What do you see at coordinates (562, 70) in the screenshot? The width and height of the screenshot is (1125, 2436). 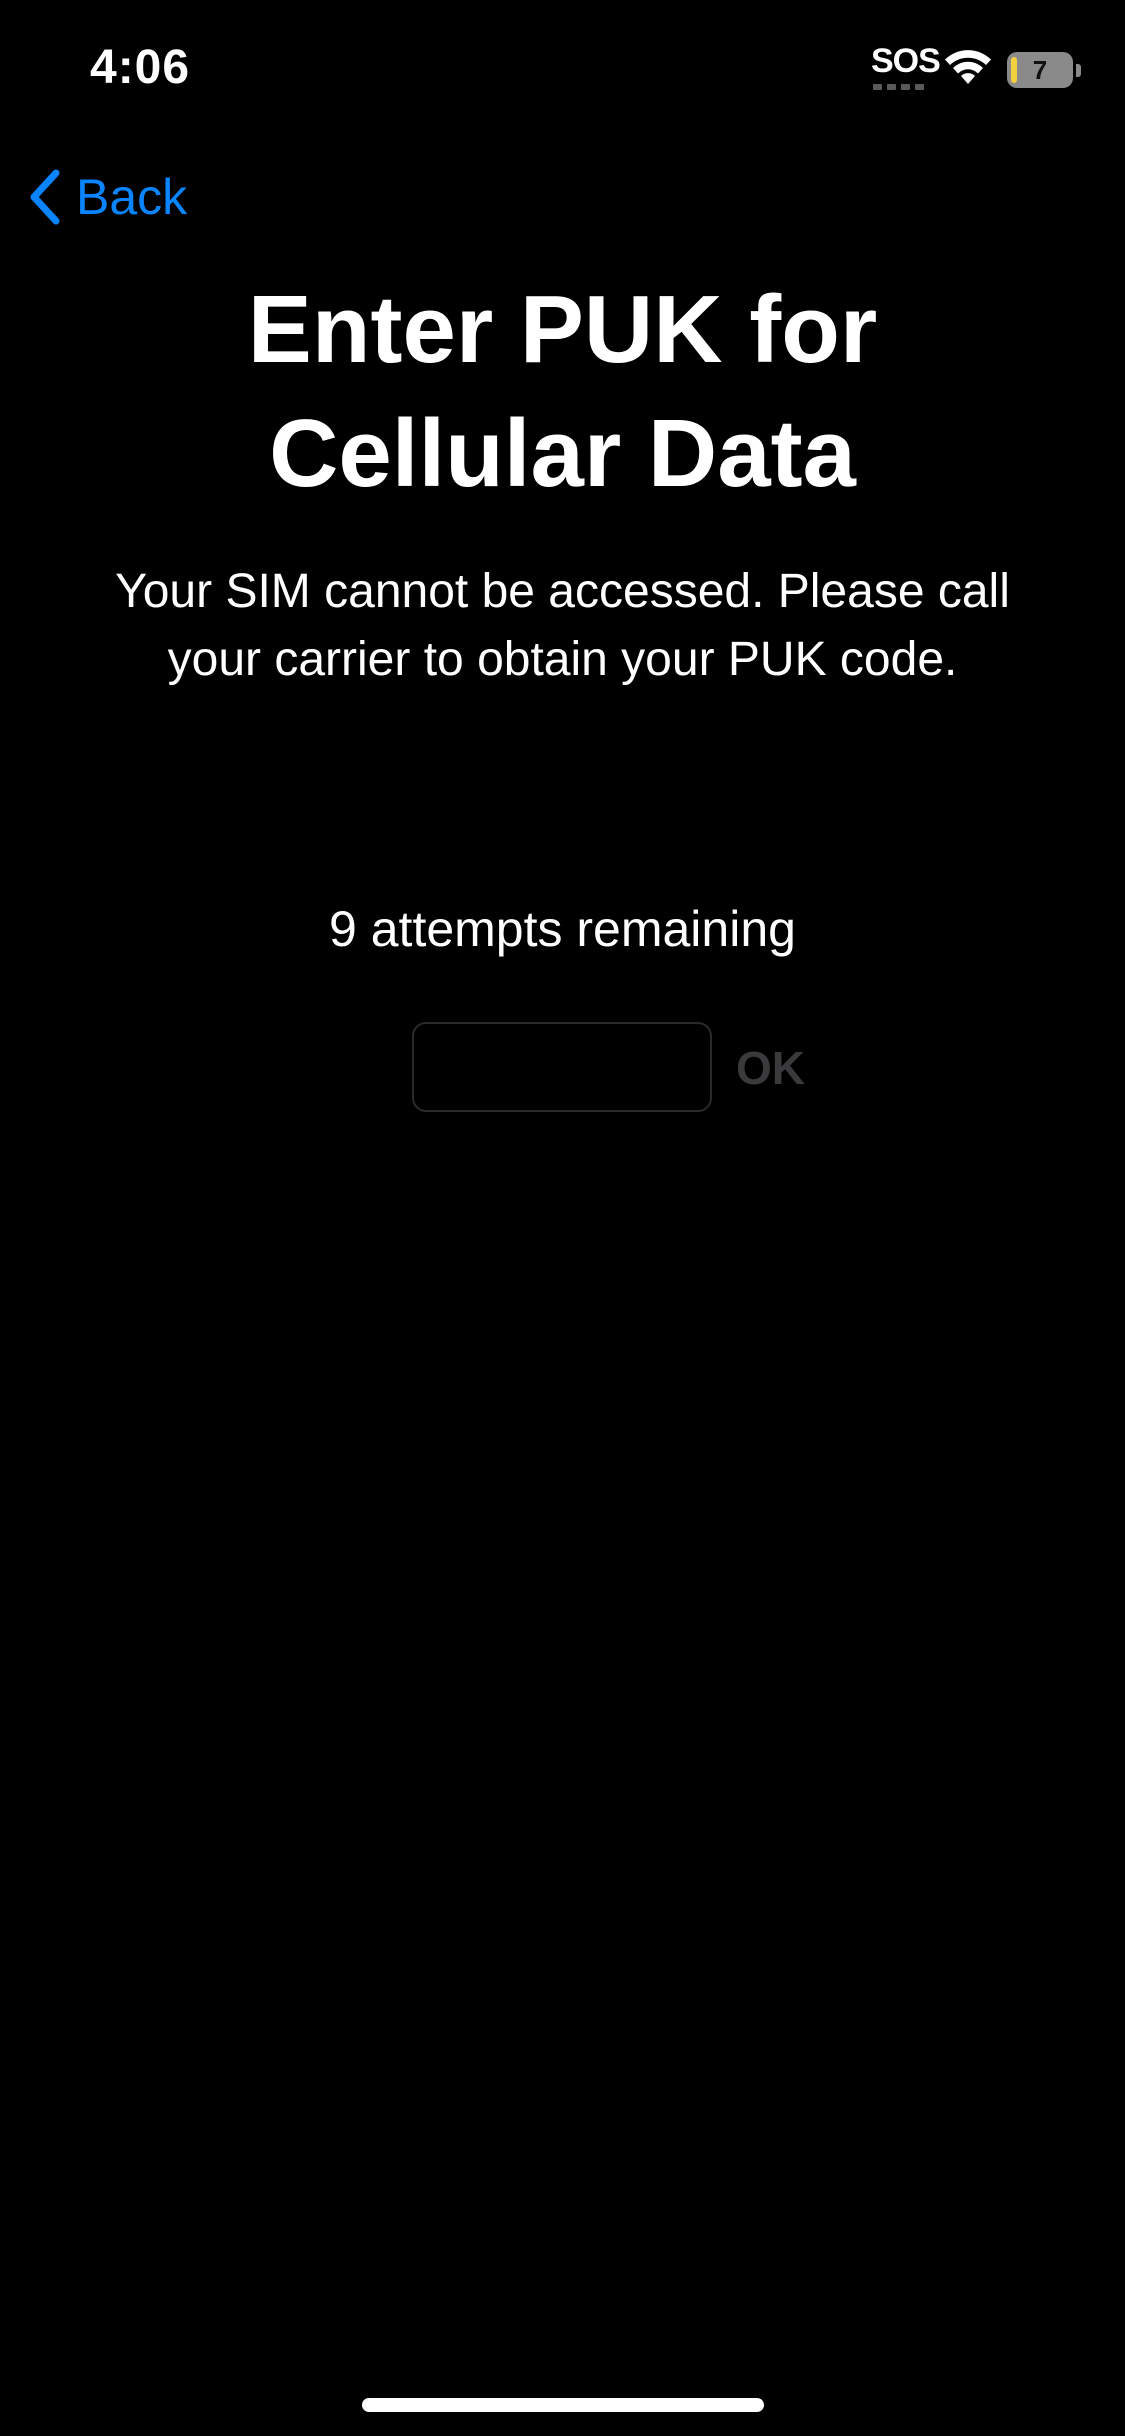 I see `status-bar: 4:06 SOS 7` at bounding box center [562, 70].